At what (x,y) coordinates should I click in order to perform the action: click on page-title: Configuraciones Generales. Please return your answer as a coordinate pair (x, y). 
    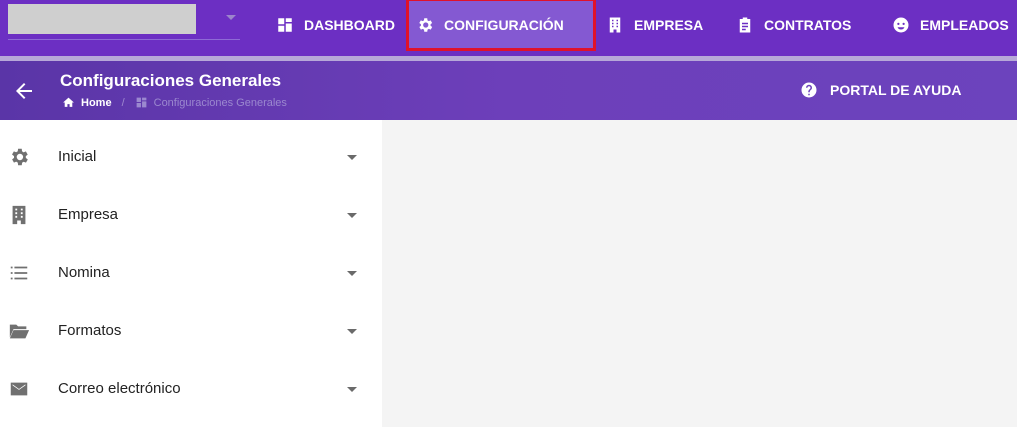
    Looking at the image, I should click on (171, 80).